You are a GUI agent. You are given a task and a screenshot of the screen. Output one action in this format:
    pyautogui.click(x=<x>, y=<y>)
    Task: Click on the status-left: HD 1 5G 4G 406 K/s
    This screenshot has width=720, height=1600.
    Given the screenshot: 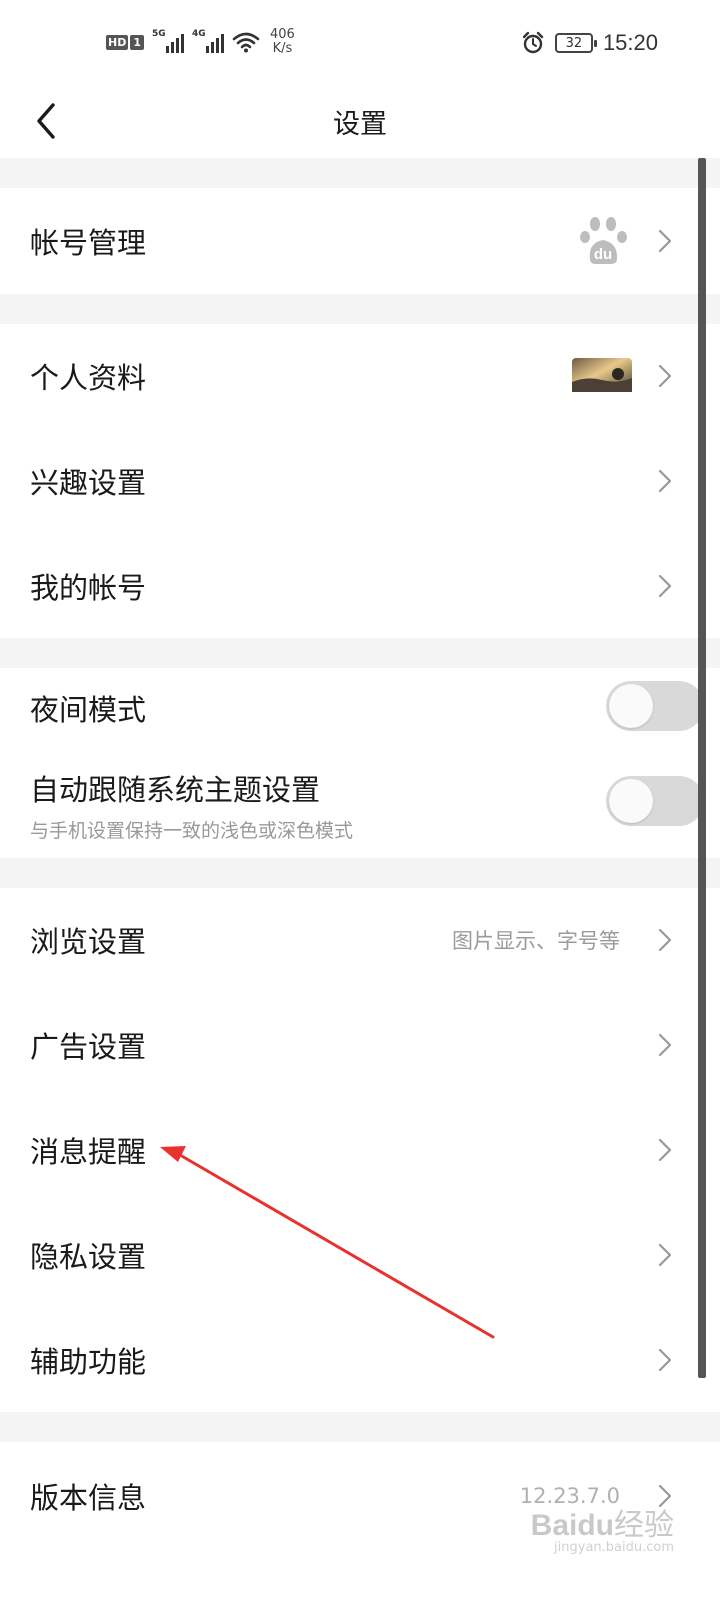 What is the action you would take?
    pyautogui.click(x=200, y=42)
    